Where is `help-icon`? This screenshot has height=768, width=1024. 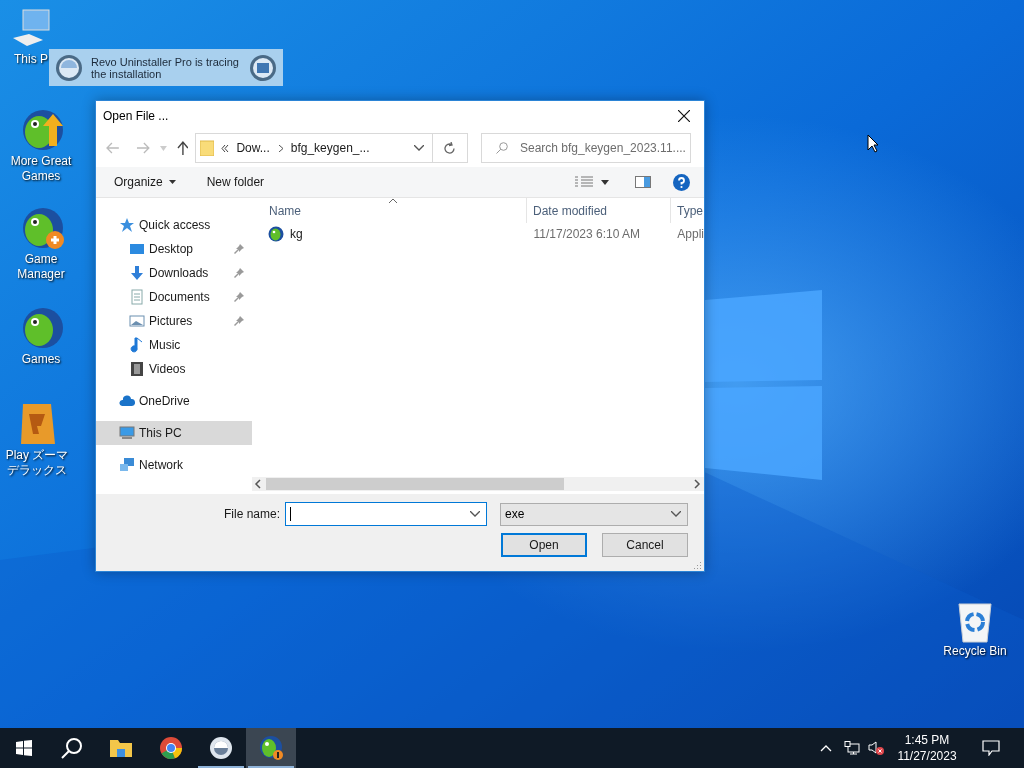 help-icon is located at coordinates (681, 182).